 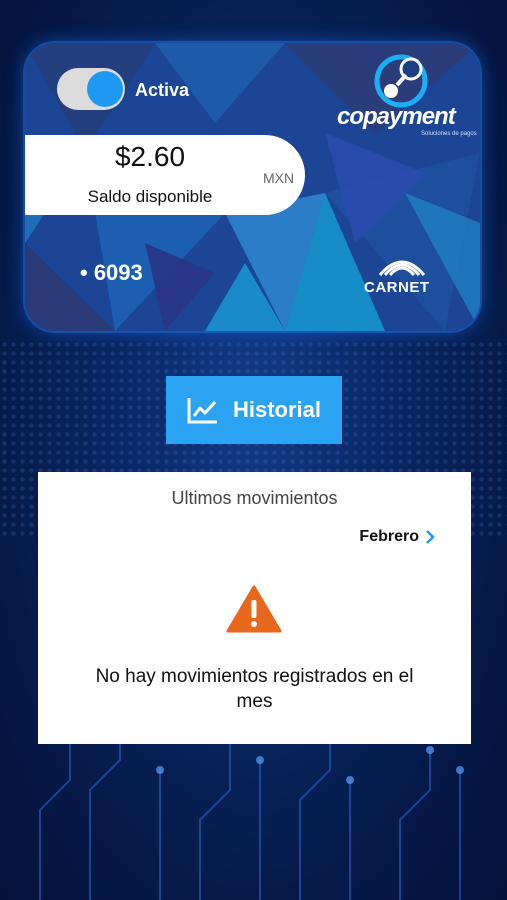 I want to click on copayment-logo-icon, so click(x=401, y=81).